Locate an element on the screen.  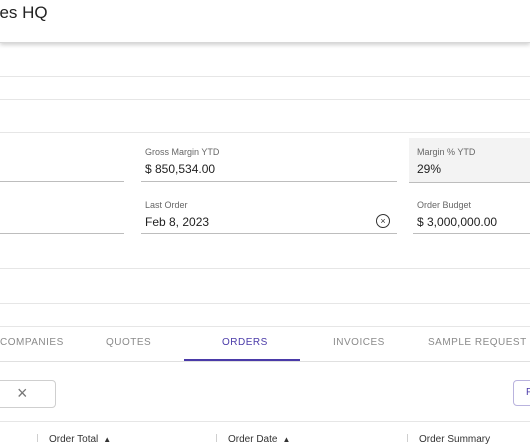
header-bar: ries HQ is located at coordinates (265, 21).